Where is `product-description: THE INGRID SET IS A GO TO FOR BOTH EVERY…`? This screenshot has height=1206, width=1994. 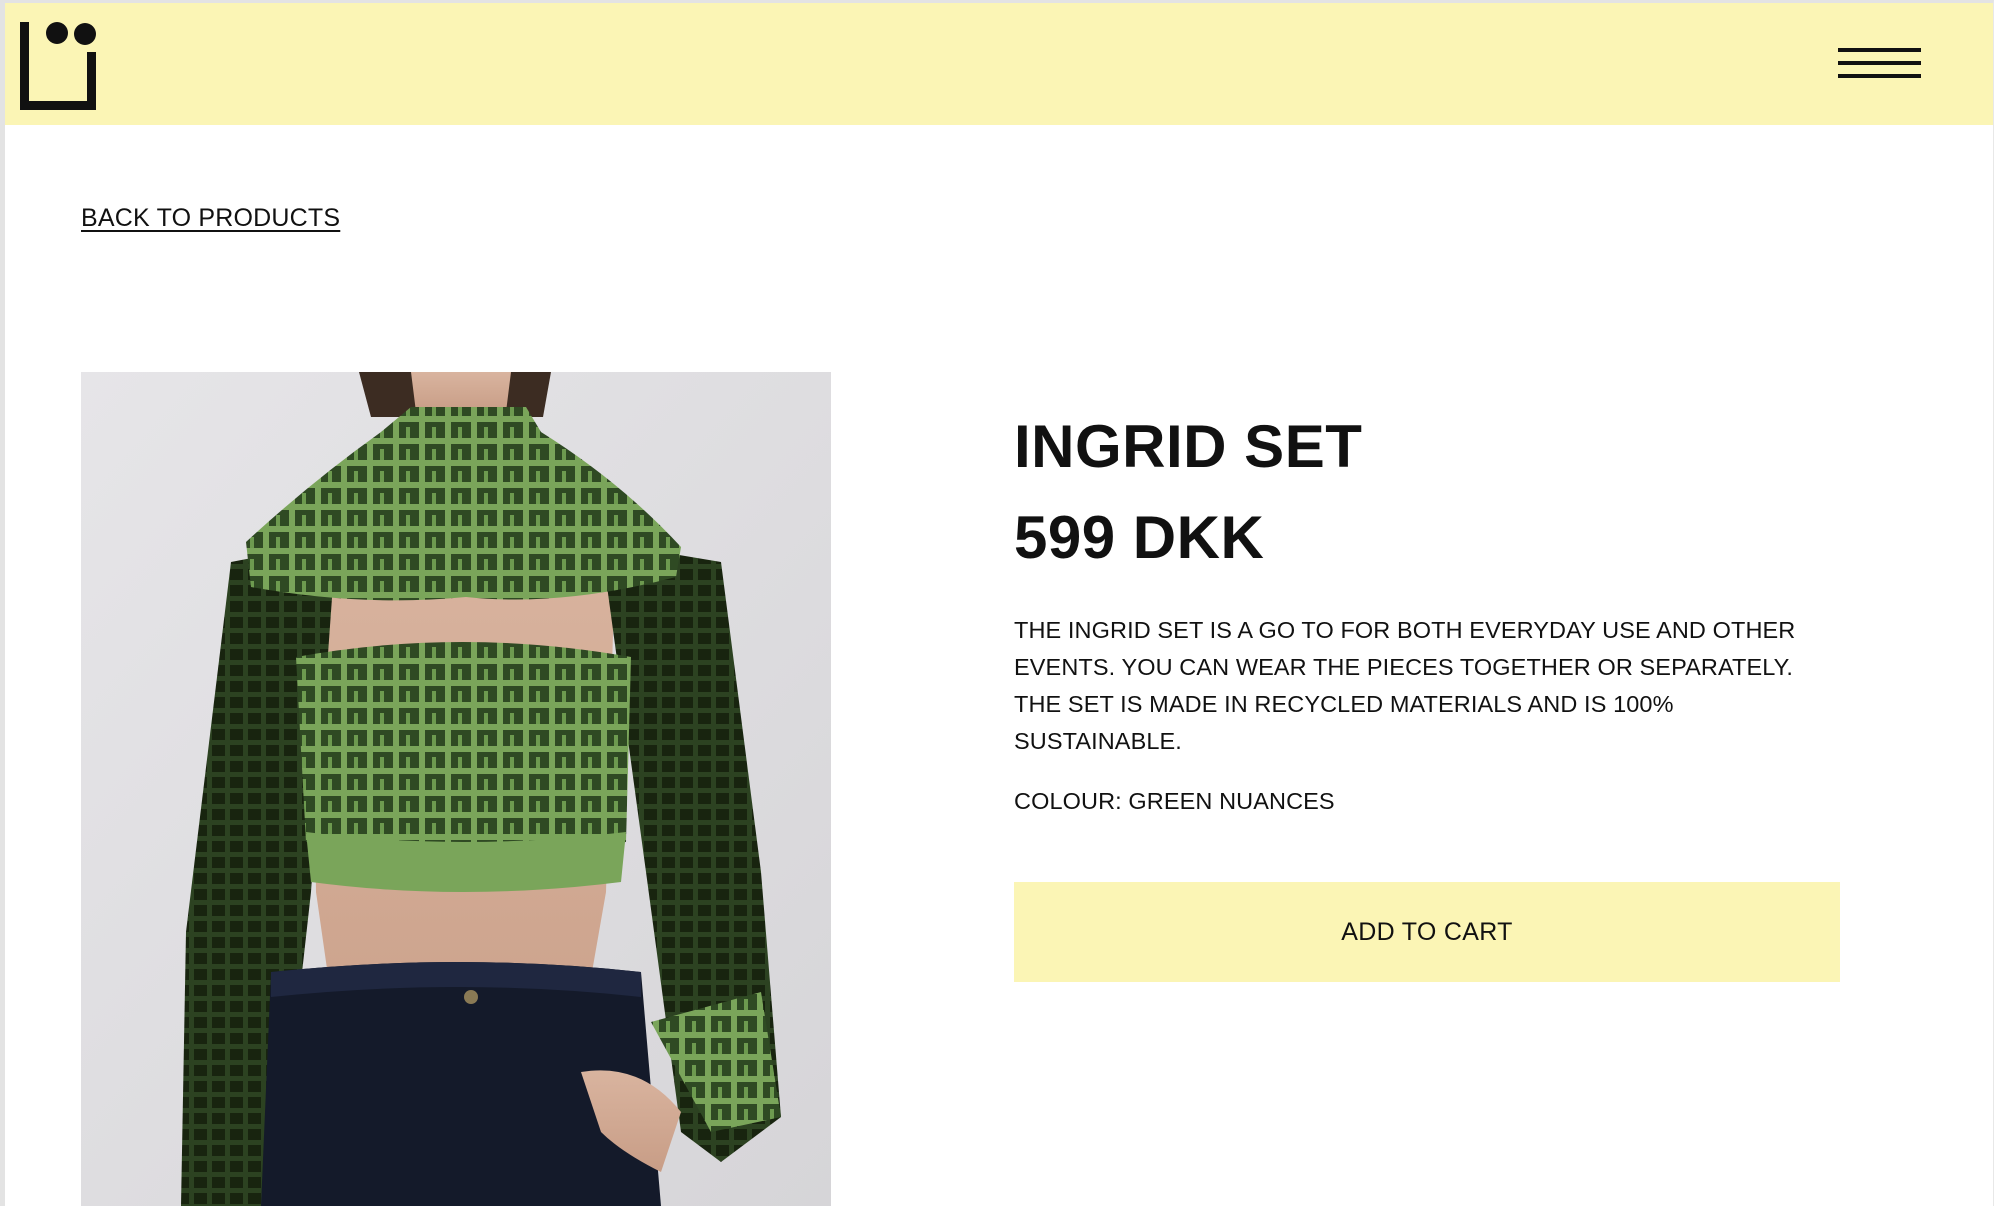
product-description: THE INGRID SET IS A GO TO FOR BOTH EVERY… is located at coordinates (1405, 685).